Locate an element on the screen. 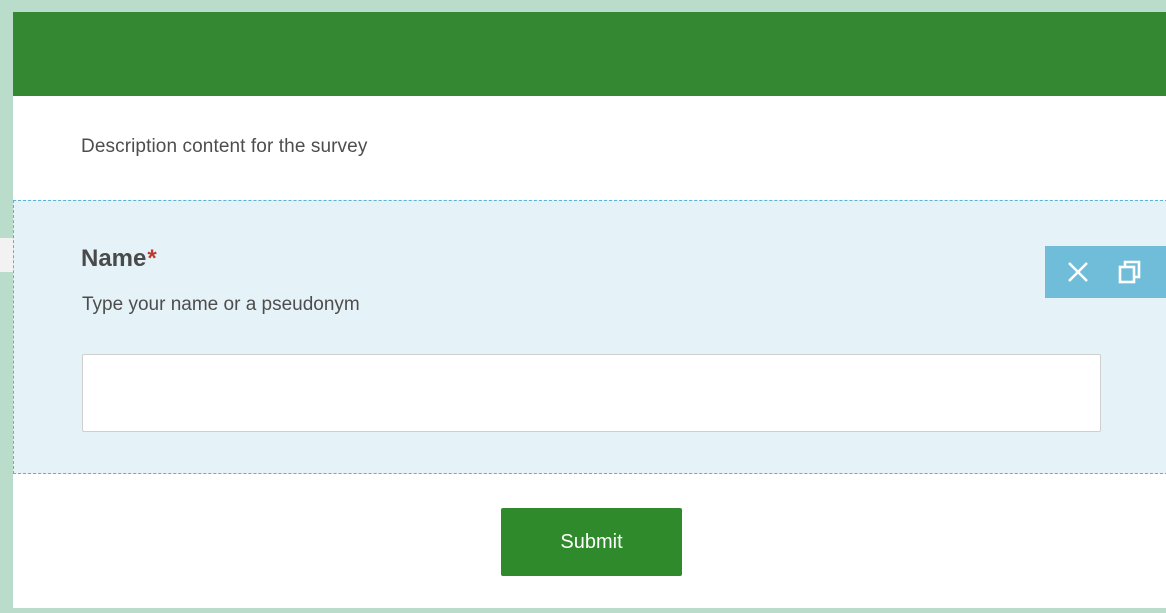  close-icon is located at coordinates (1078, 272).